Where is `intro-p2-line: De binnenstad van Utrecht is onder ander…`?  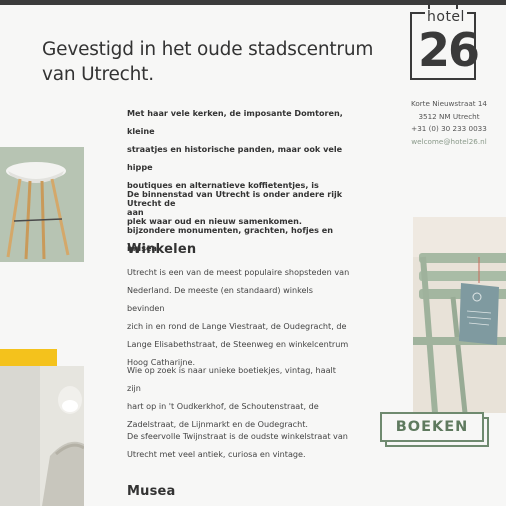
intro-p2-line: De binnenstad van Utrecht is onder ander… is located at coordinates (235, 203).